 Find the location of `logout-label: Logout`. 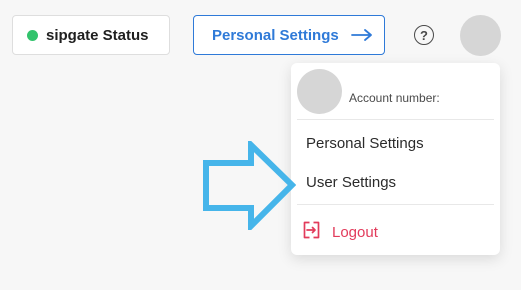

logout-label: Logout is located at coordinates (355, 232).